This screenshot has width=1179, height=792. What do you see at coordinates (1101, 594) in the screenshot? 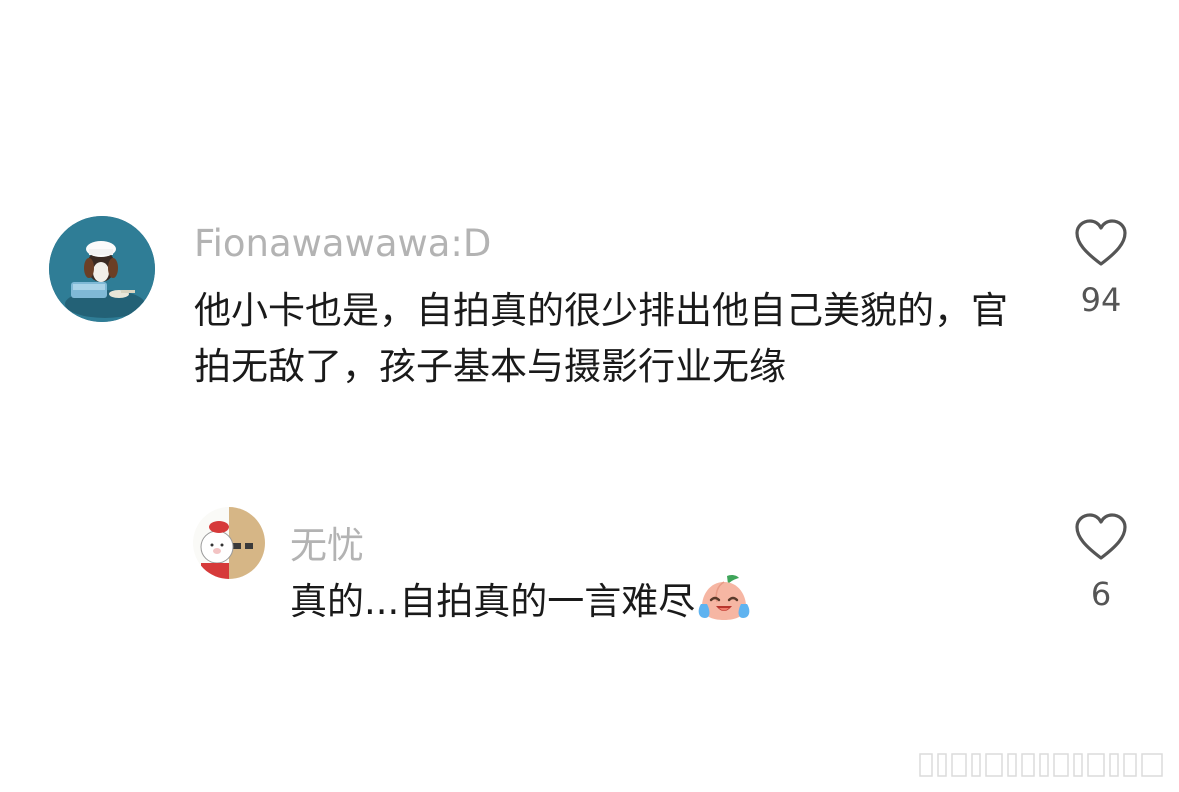
I see `like-count: 6` at bounding box center [1101, 594].